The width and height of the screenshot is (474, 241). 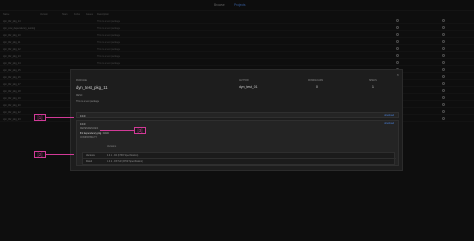 I want to click on compatibility-label: COMPATIBILITY, so click(x=89, y=138).